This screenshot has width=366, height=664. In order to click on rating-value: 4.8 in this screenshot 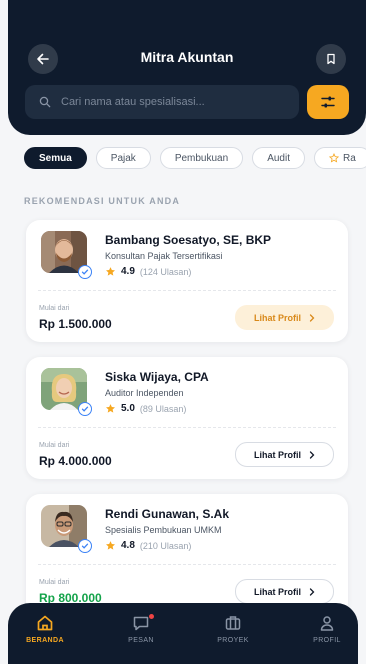, I will do `click(128, 545)`.